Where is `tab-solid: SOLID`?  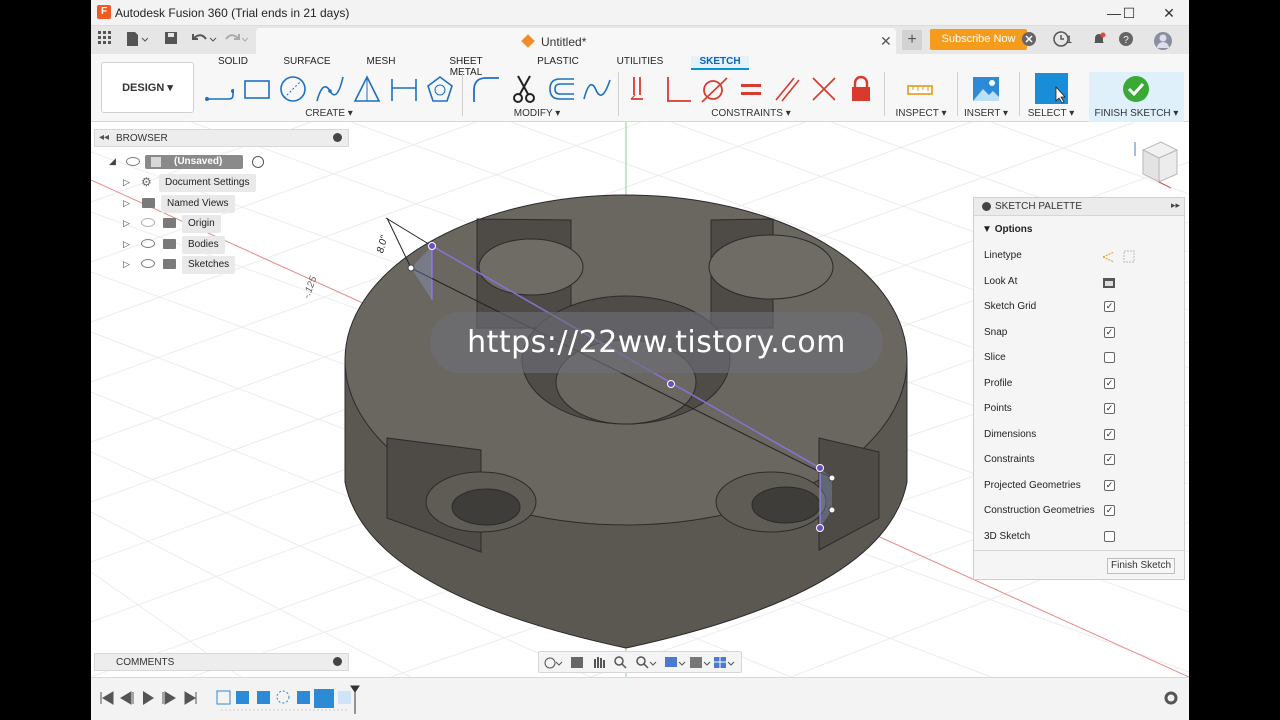
tab-solid: SOLID is located at coordinates (233, 63).